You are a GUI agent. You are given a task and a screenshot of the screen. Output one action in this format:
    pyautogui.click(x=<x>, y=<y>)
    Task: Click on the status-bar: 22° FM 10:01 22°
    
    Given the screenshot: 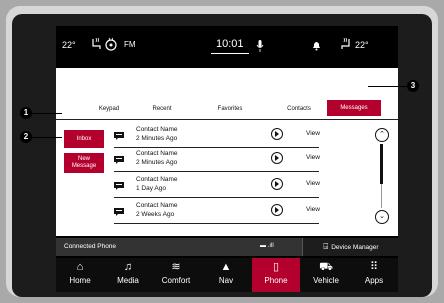 What is the action you would take?
    pyautogui.click(x=227, y=47)
    